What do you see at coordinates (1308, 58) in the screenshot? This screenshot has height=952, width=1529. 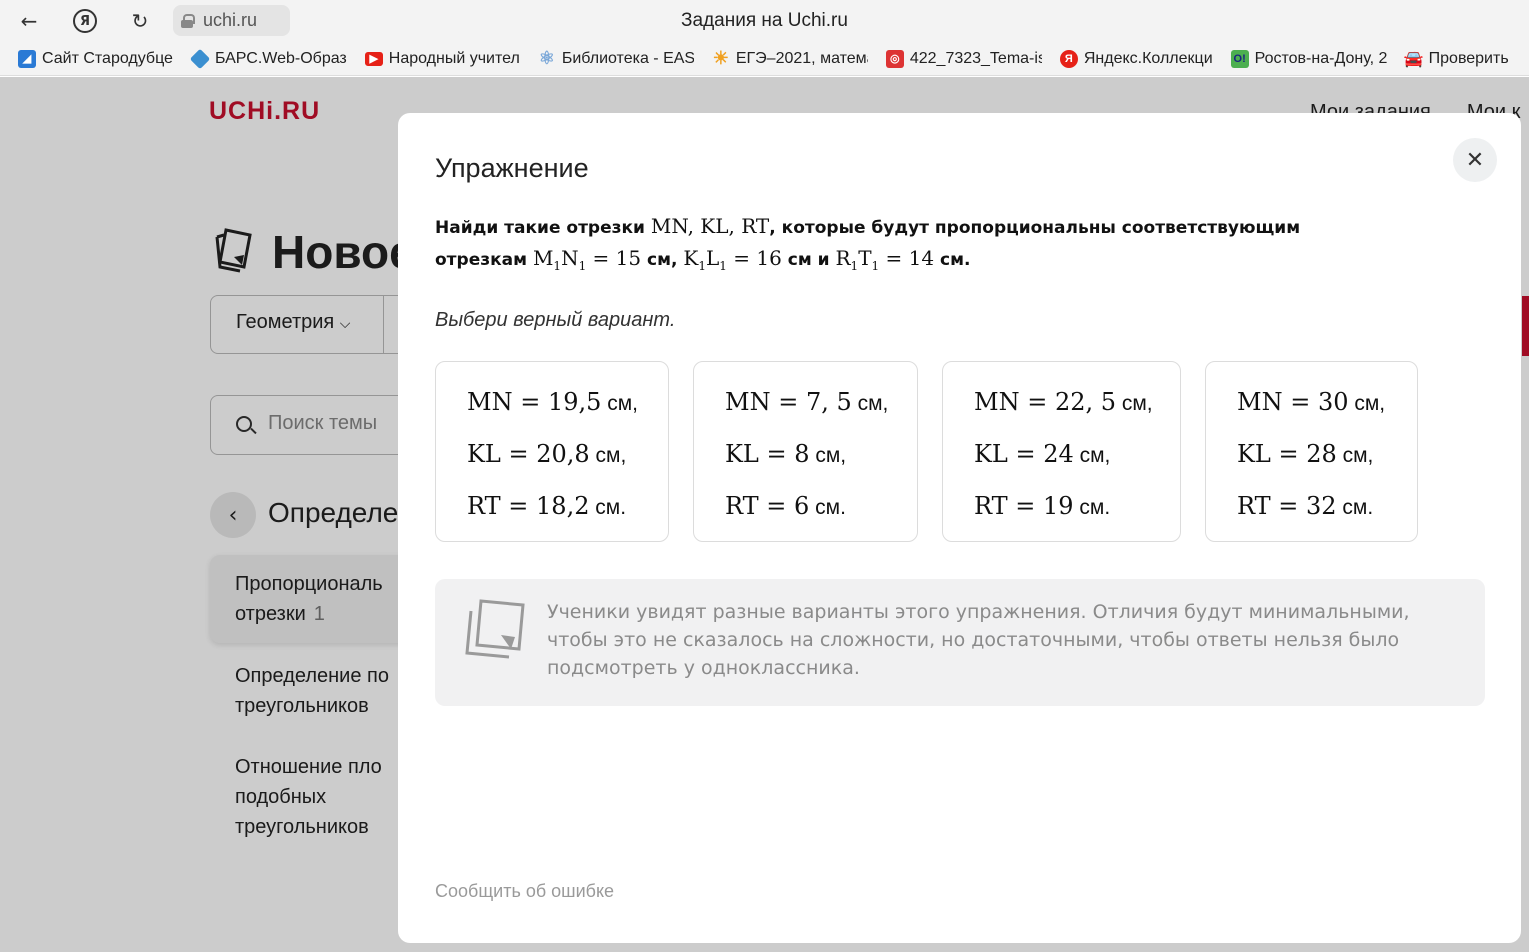 I see `bookmark-7: O! Ростов-на-Дону, 2` at bounding box center [1308, 58].